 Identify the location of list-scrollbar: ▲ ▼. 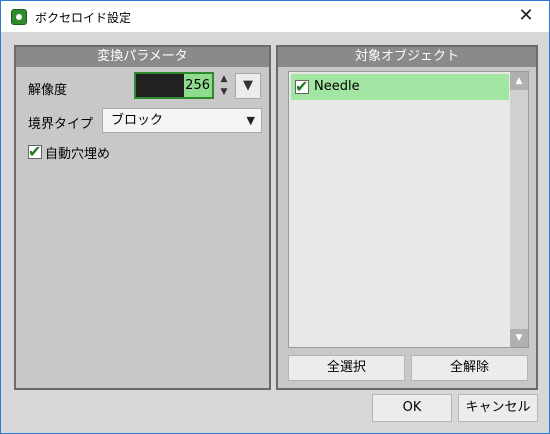
(519, 209).